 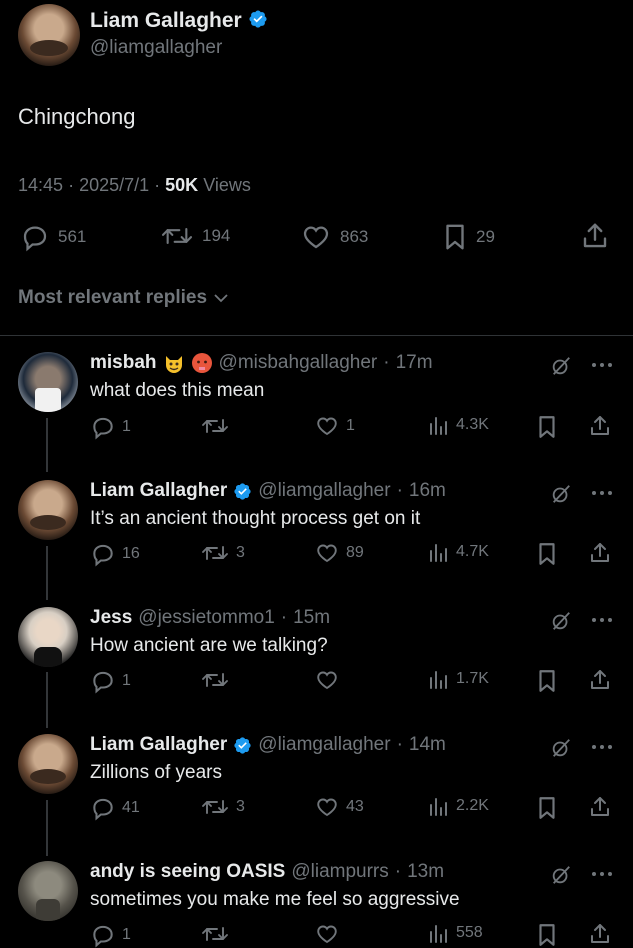 I want to click on reply-author-name: andy is seeing OASIS, so click(x=187, y=872).